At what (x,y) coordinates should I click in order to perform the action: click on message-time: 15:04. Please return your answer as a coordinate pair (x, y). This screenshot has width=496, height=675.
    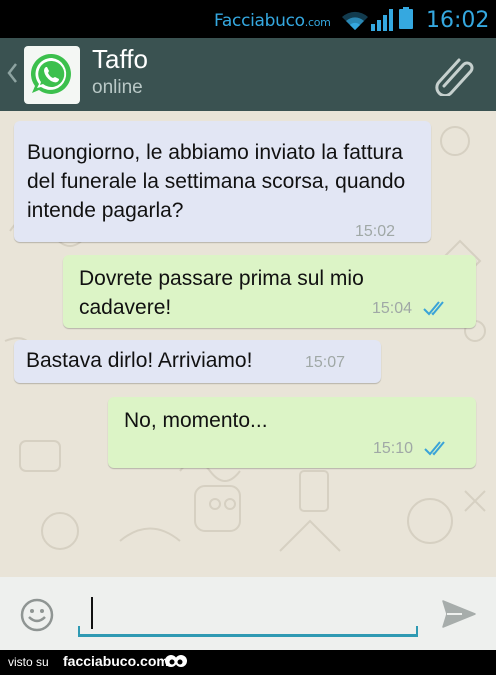
    Looking at the image, I should click on (392, 308).